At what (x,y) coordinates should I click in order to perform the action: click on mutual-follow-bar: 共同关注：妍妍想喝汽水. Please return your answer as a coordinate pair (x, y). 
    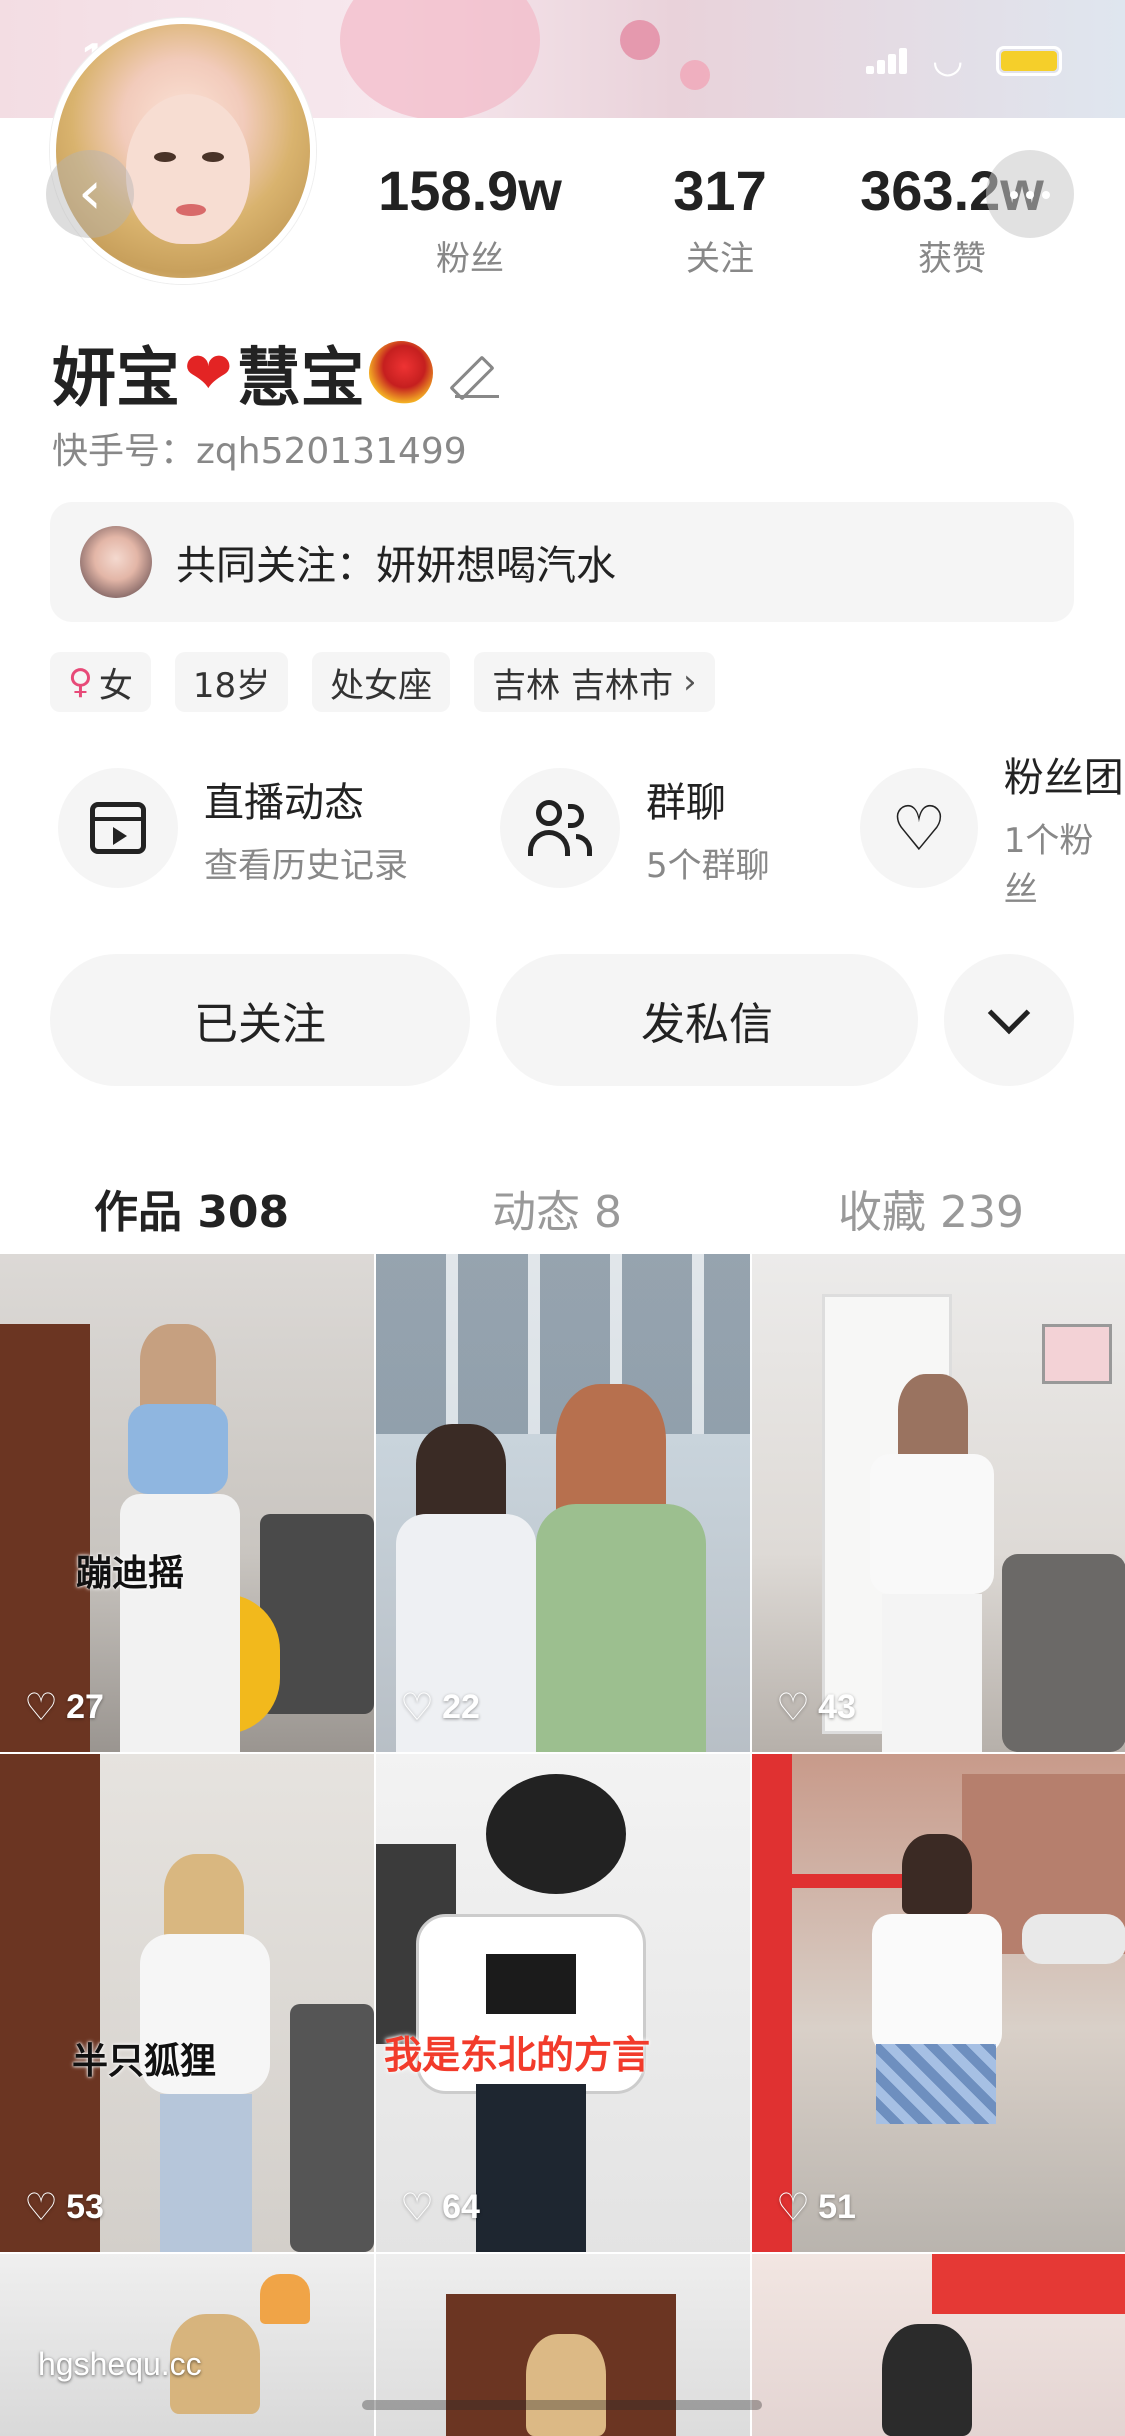
    Looking at the image, I should click on (562, 562).